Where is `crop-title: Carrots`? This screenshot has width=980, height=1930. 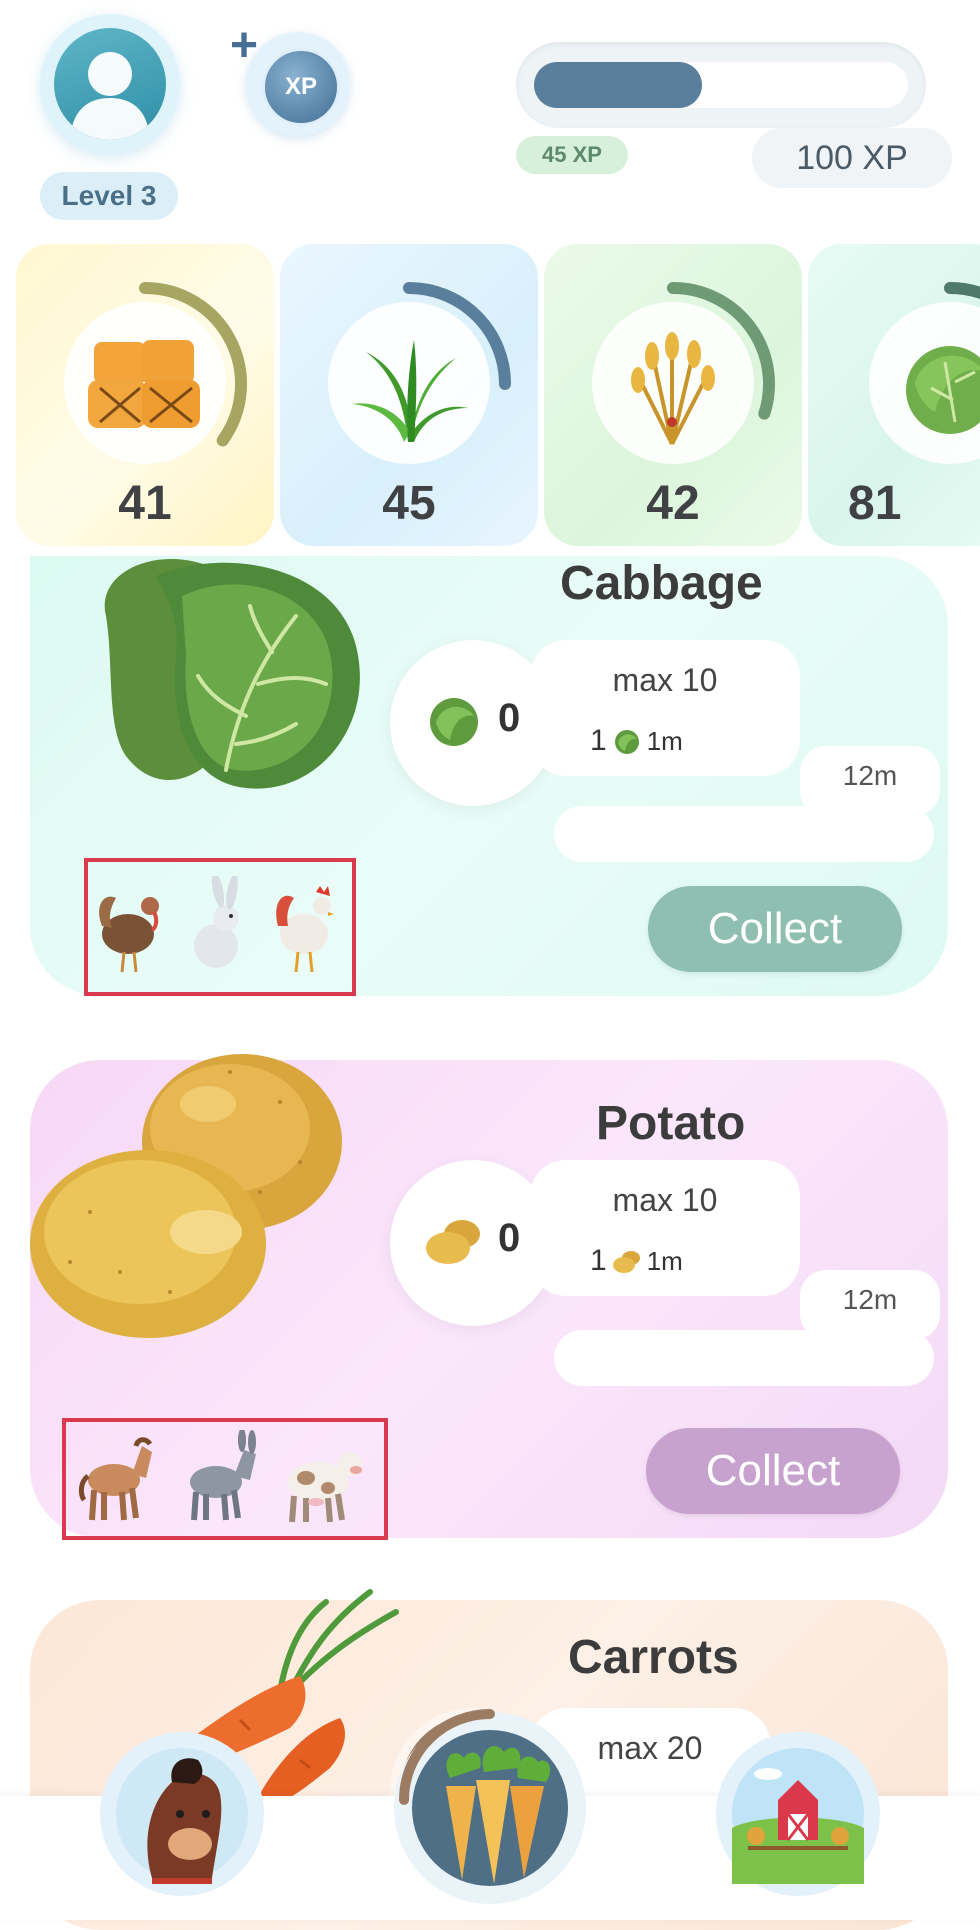 crop-title: Carrots is located at coordinates (653, 1657).